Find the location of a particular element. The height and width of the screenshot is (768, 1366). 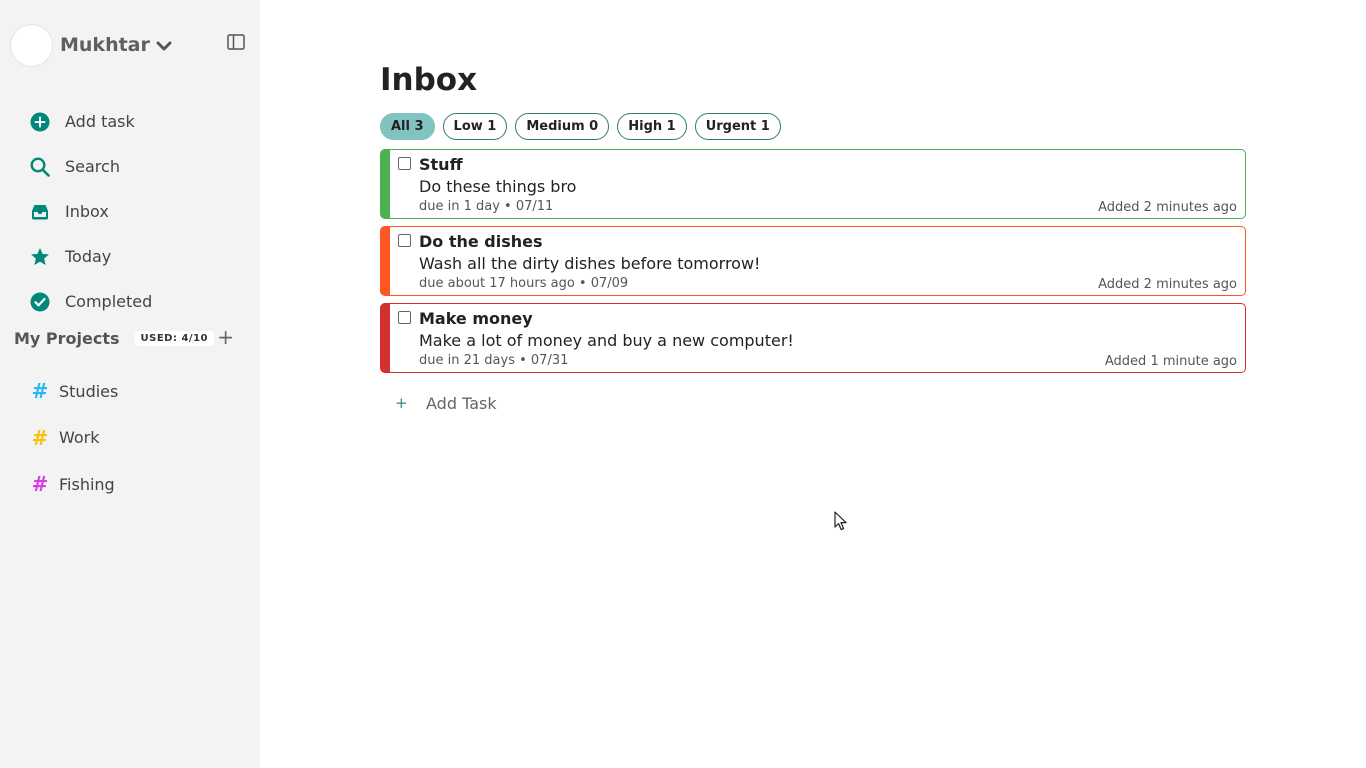

task-title: Make money is located at coordinates (476, 318).